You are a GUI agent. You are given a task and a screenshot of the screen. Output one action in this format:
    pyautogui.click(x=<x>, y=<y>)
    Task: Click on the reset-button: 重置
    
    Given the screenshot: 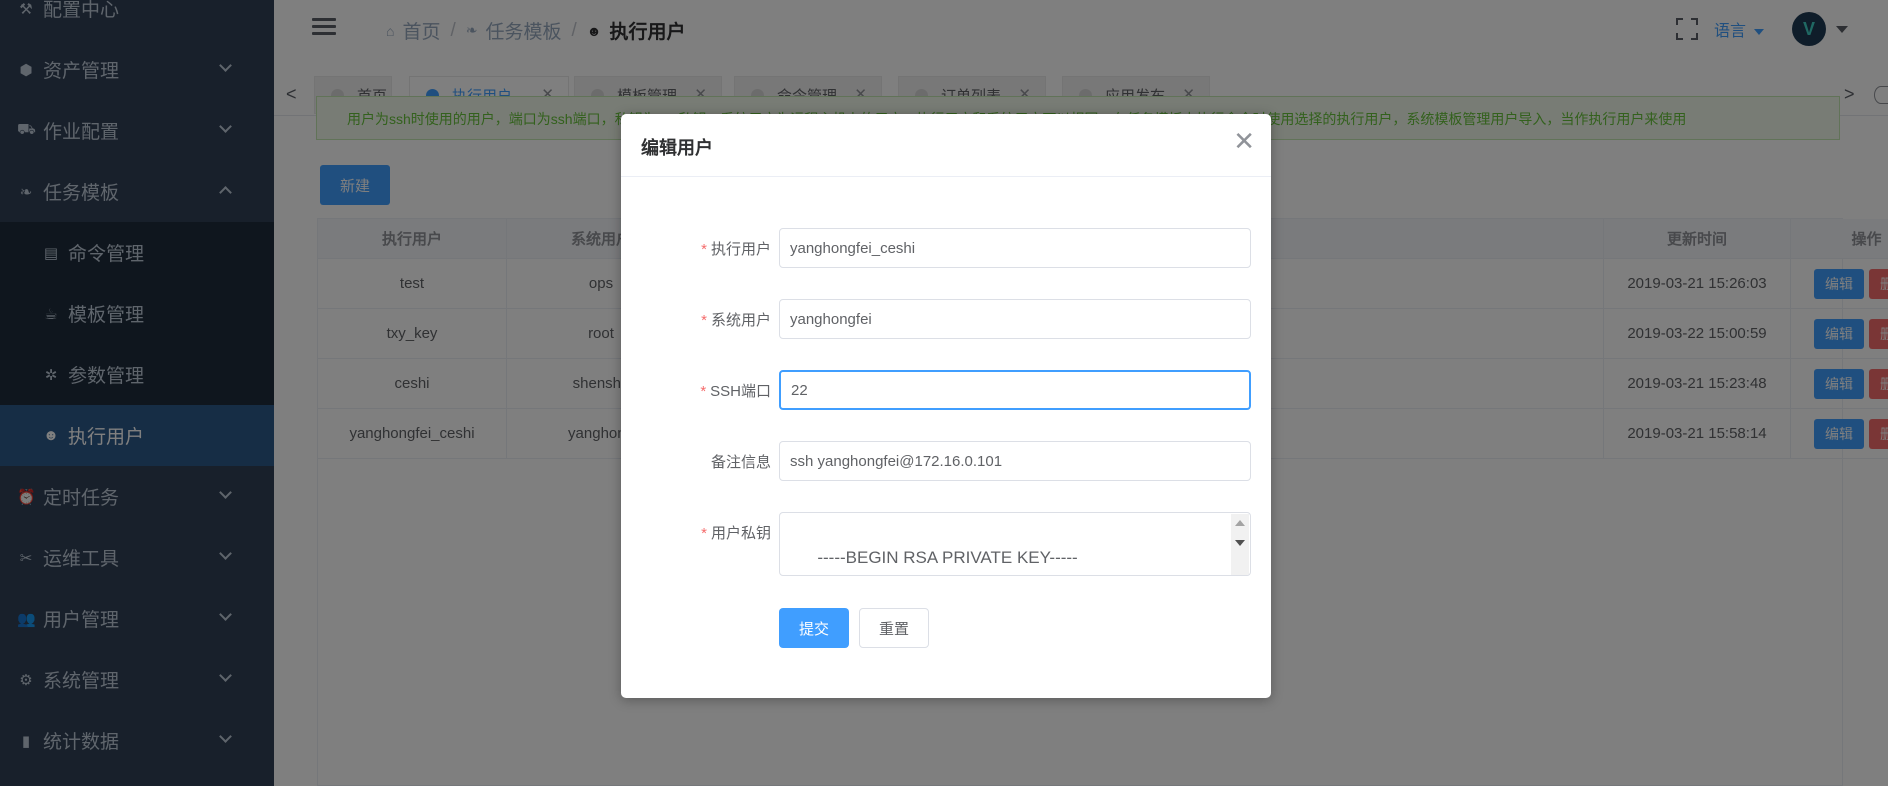 What is the action you would take?
    pyautogui.click(x=894, y=628)
    